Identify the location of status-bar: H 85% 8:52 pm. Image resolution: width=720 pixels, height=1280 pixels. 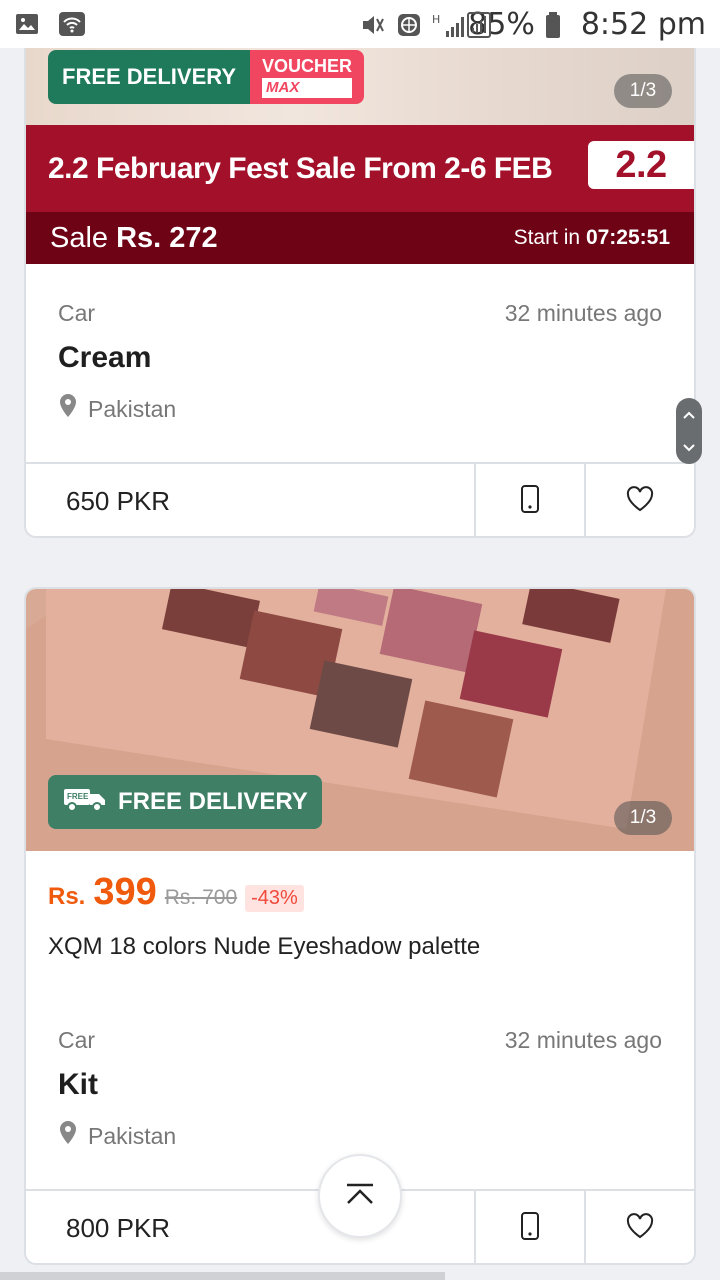
(360, 24).